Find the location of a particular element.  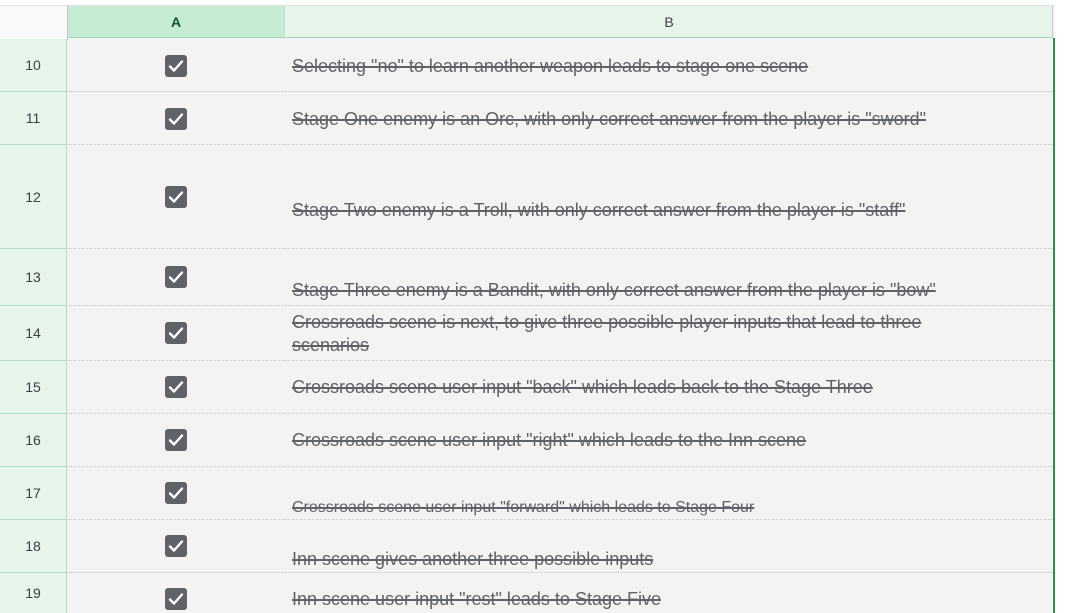

cell-a11 is located at coordinates (177, 118).